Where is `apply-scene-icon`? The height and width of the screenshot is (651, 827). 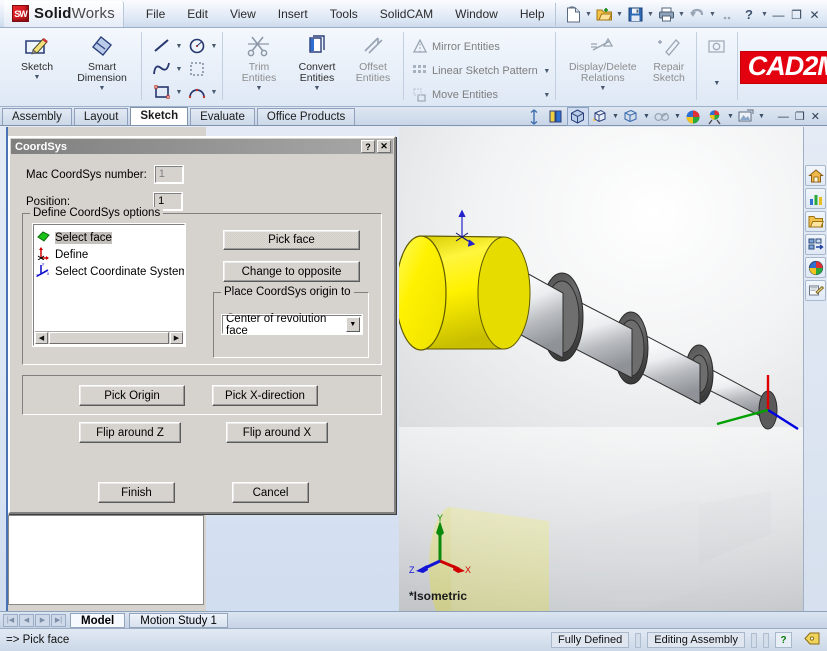 apply-scene-icon is located at coordinates (693, 116).